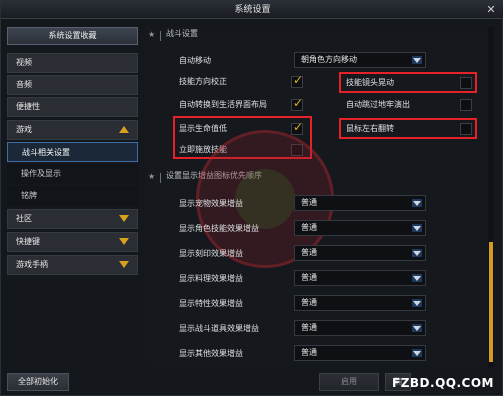 The height and width of the screenshot is (396, 503). I want to click on sidebar-item-audio: 音频, so click(72, 85).